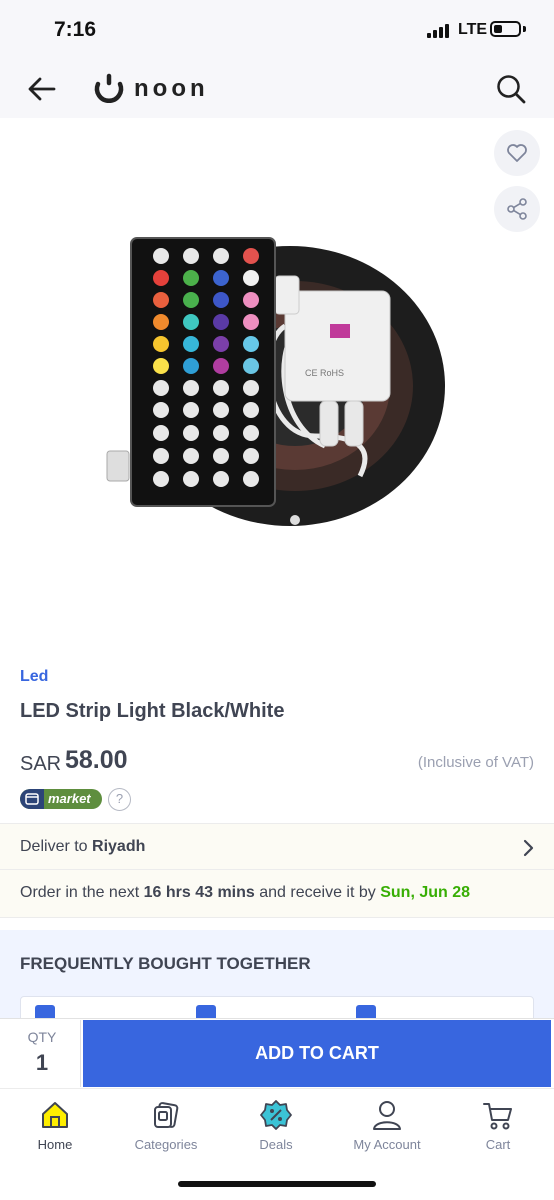 This screenshot has height=1200, width=554. What do you see at coordinates (440, 30) in the screenshot?
I see `signal-icon` at bounding box center [440, 30].